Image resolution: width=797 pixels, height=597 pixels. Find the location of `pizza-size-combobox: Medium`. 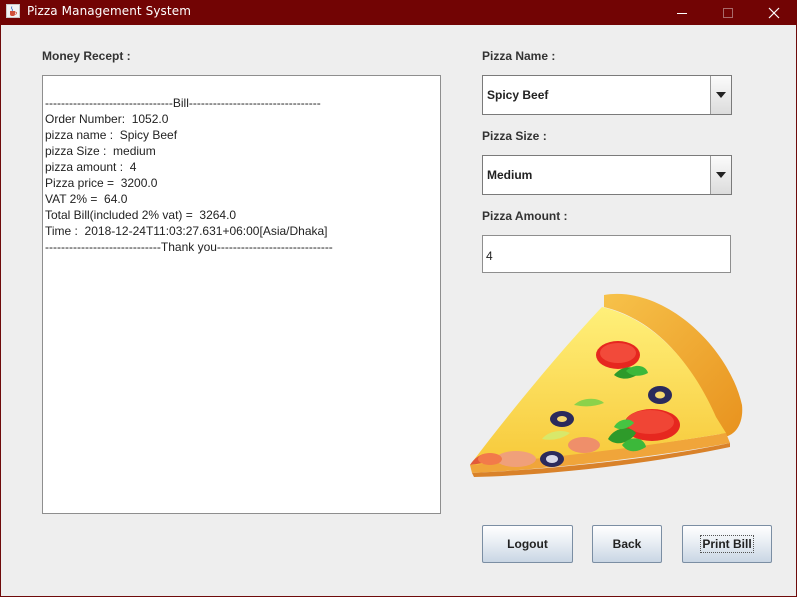

pizza-size-combobox: Medium is located at coordinates (607, 175).